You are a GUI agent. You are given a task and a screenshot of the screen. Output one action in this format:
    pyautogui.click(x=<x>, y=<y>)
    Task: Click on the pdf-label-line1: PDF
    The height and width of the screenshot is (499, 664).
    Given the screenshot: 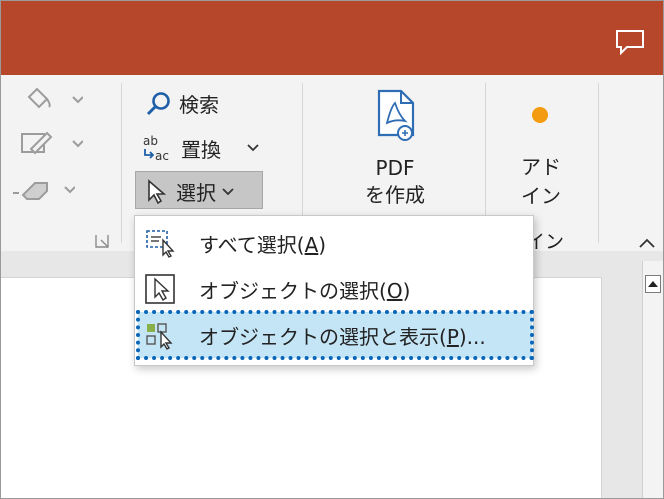 What is the action you would take?
    pyautogui.click(x=395, y=168)
    